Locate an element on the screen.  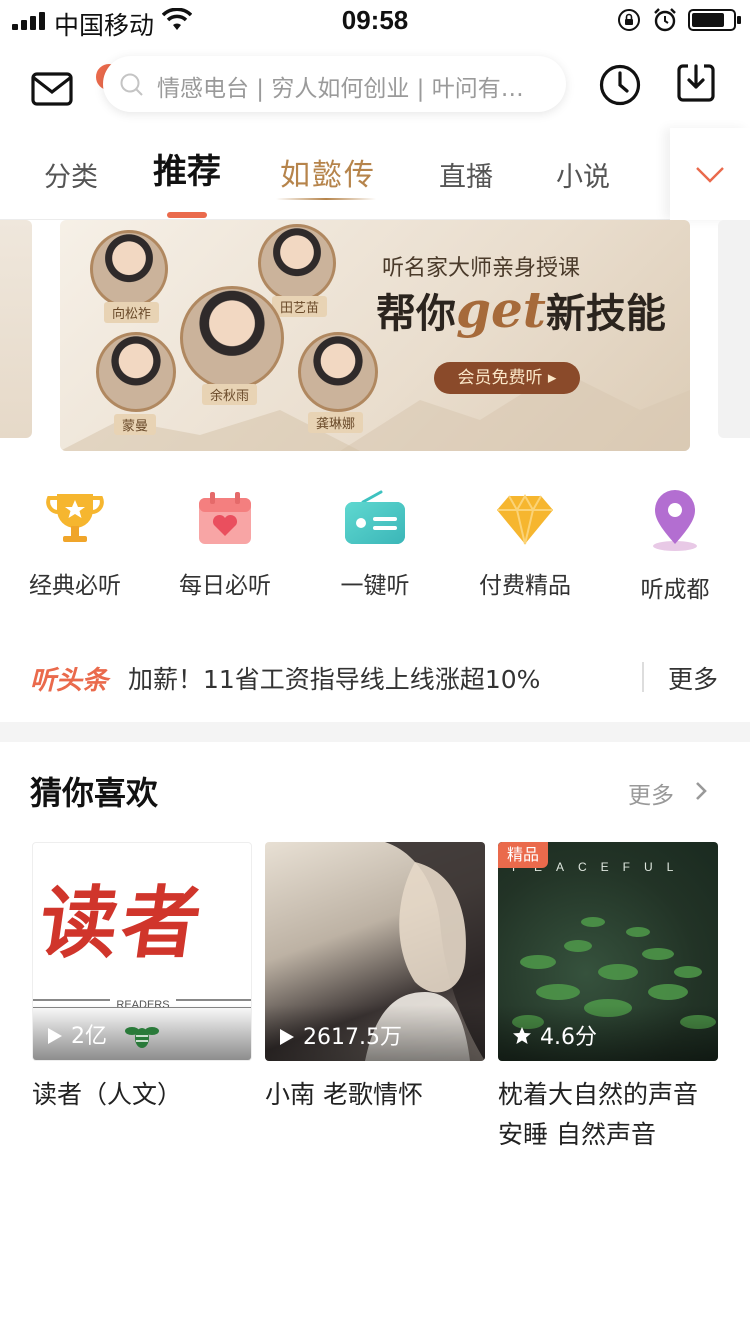
person-label-2: 田艺苗 is located at coordinates (300, 306).